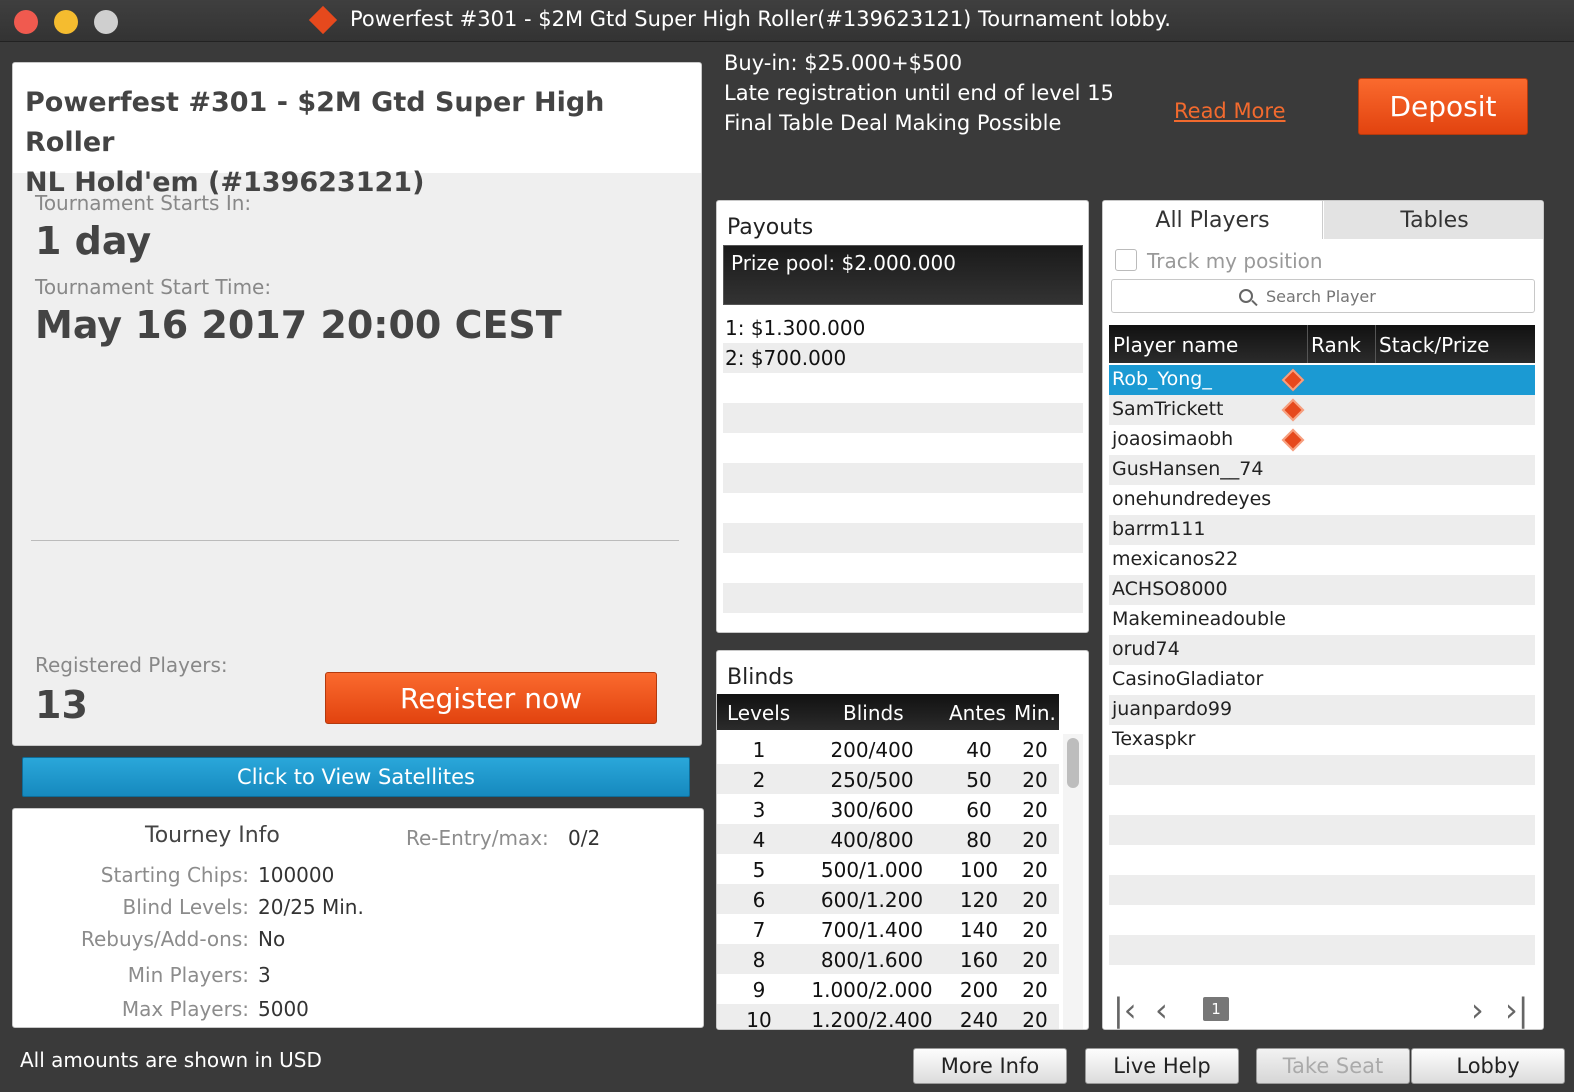  Describe the element at coordinates (1125, 1010) in the screenshot. I see `first-page-icon: |‹` at that location.